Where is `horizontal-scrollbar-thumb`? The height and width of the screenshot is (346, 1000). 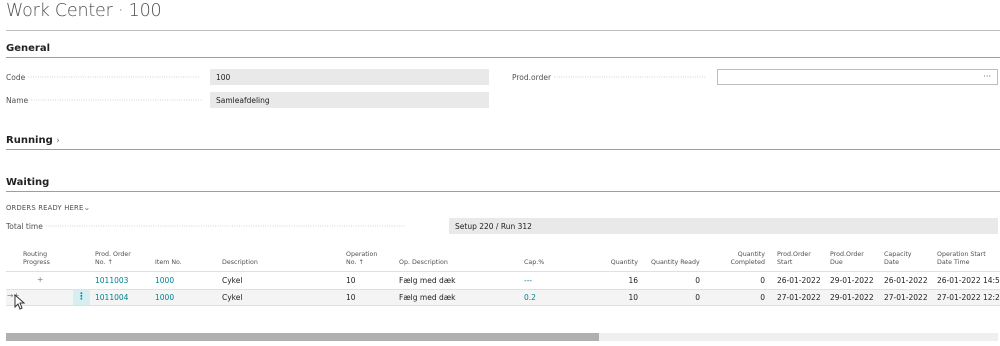
horizontal-scrollbar-thumb is located at coordinates (302, 337).